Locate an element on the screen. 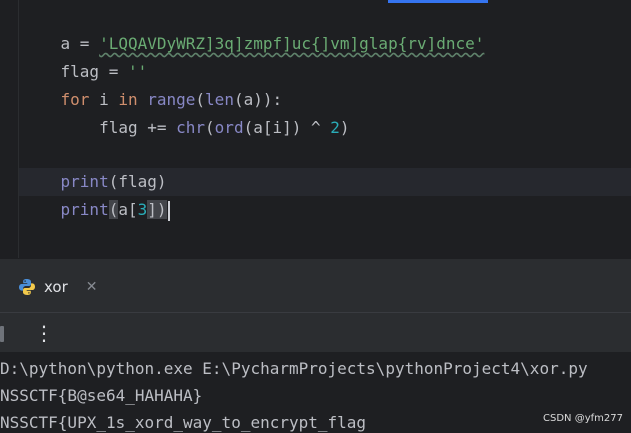  code-line-6: print(flag) is located at coordinates (94, 165).